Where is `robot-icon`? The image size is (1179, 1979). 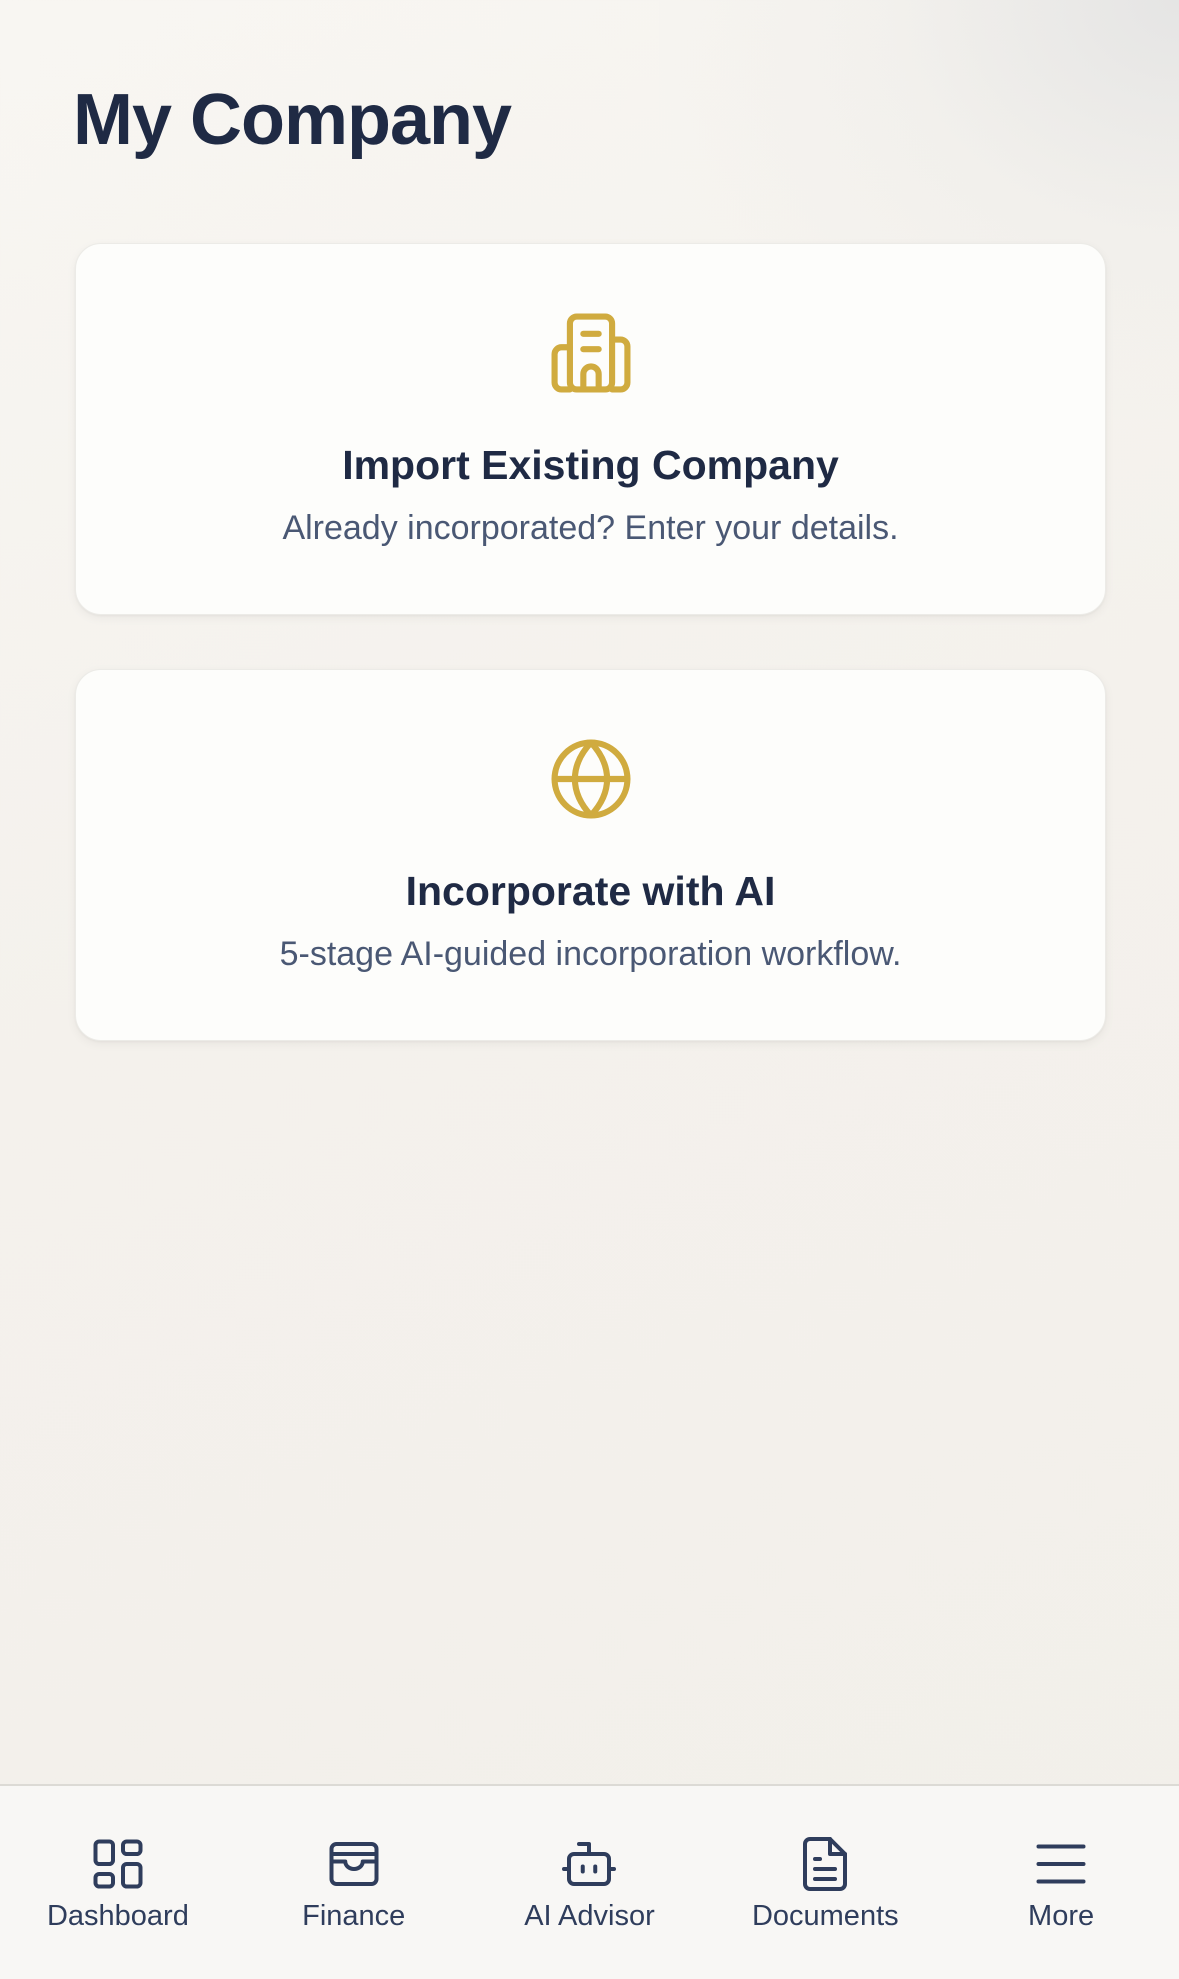 robot-icon is located at coordinates (589, 1864).